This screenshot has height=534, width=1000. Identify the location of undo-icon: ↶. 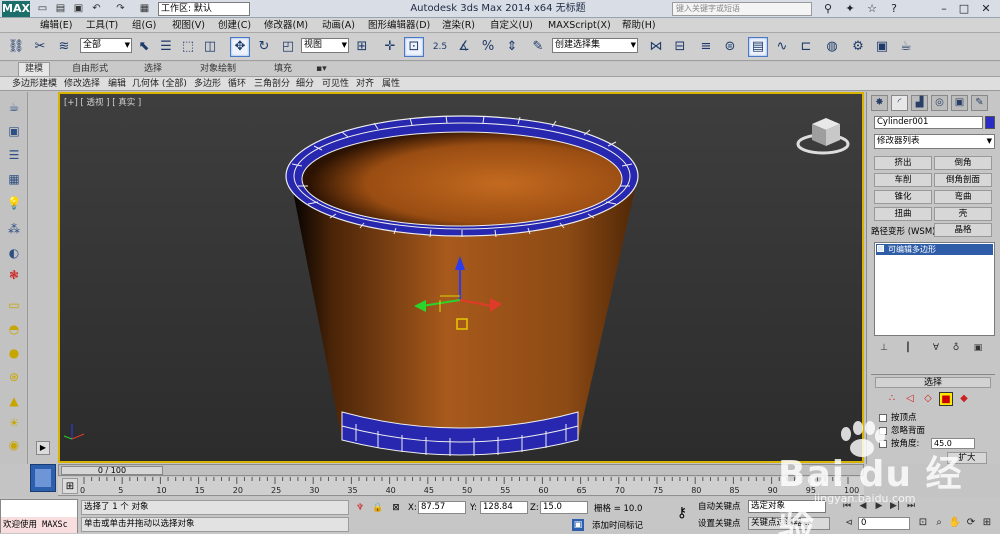
(96, 8).